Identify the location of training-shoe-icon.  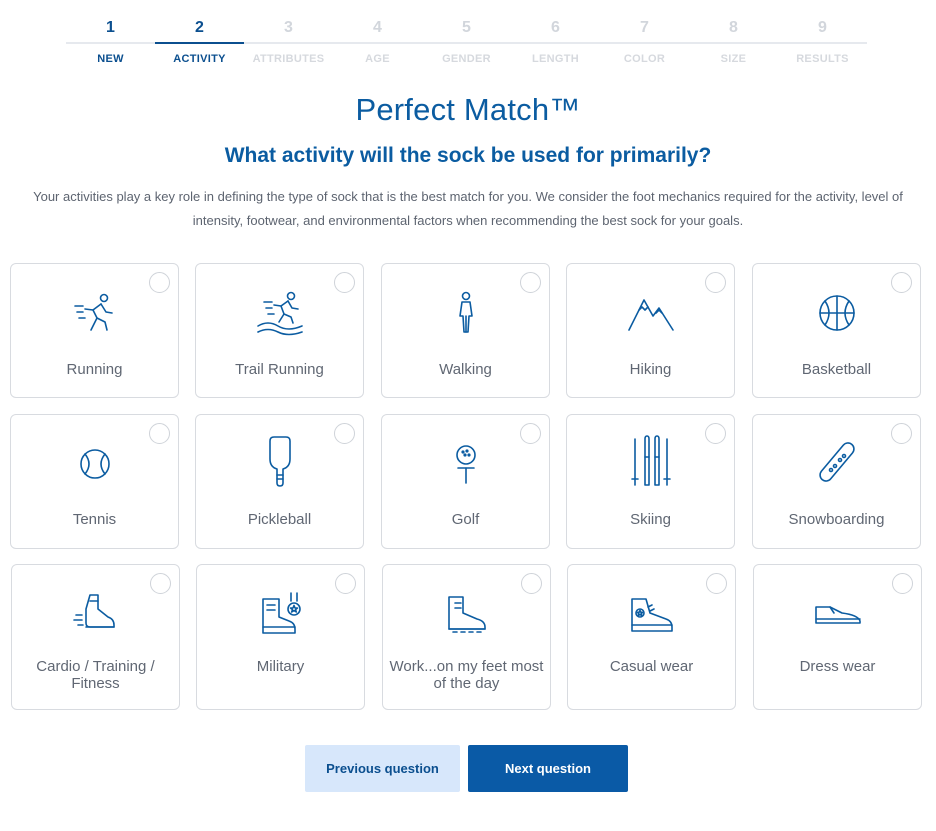
(96, 614).